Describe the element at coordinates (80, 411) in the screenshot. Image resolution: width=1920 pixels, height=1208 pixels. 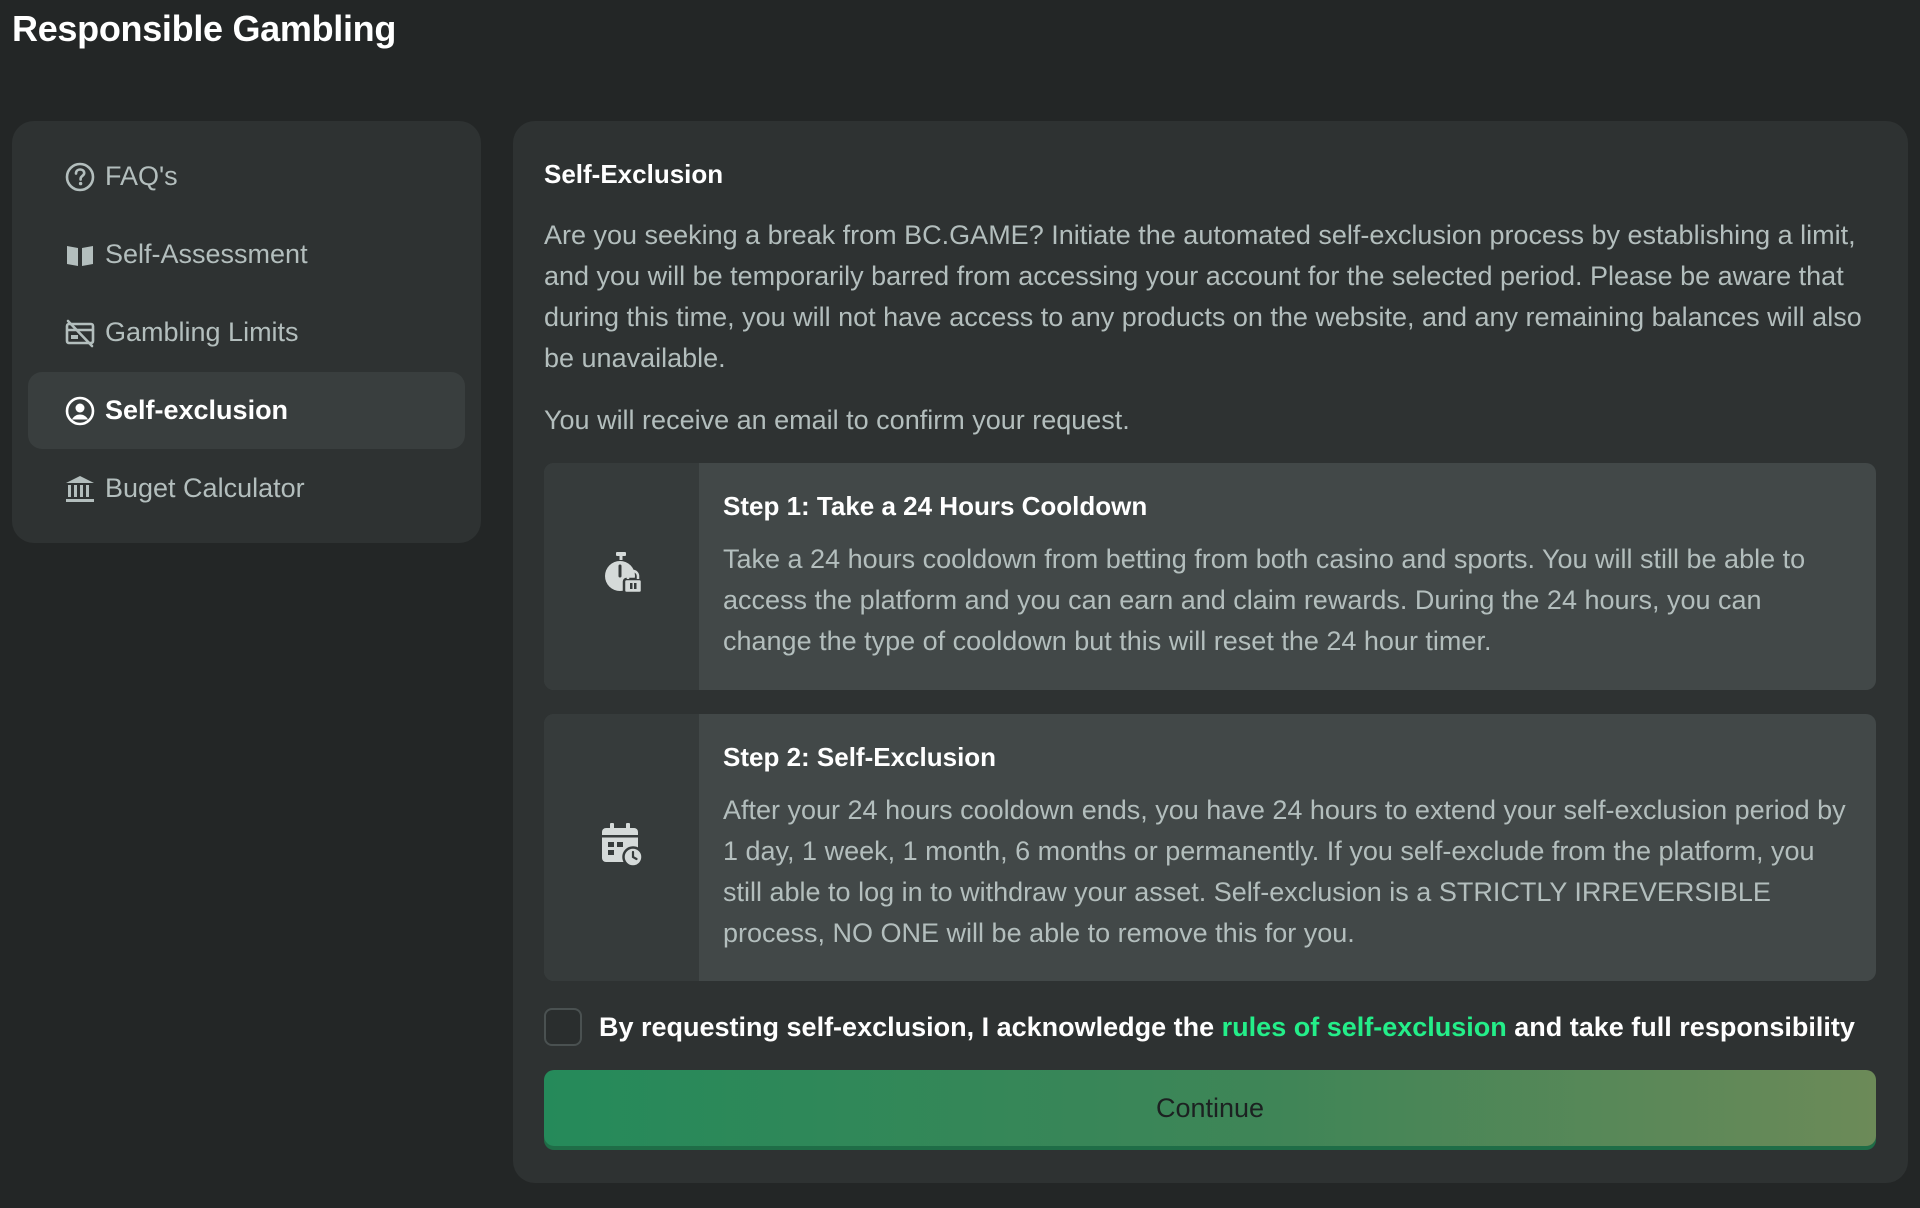
I see `user-circle-icon` at that location.